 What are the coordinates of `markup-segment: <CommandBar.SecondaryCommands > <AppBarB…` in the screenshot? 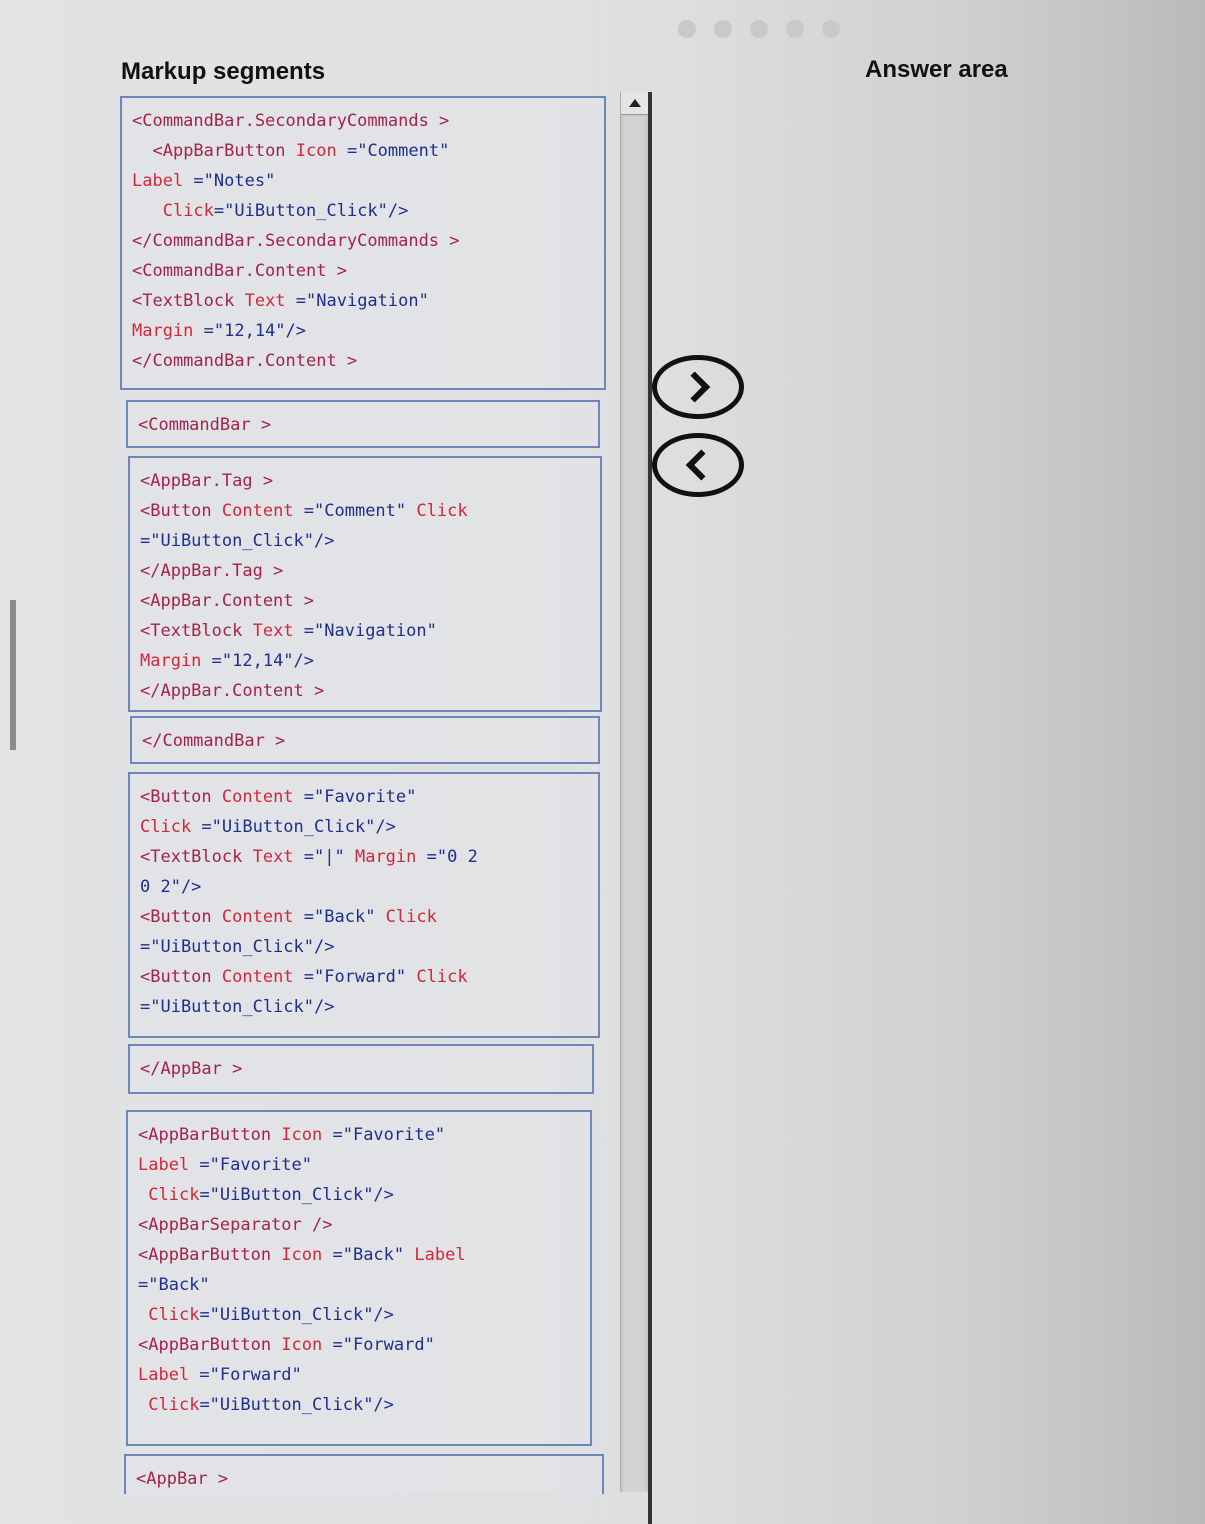 It's located at (363, 243).